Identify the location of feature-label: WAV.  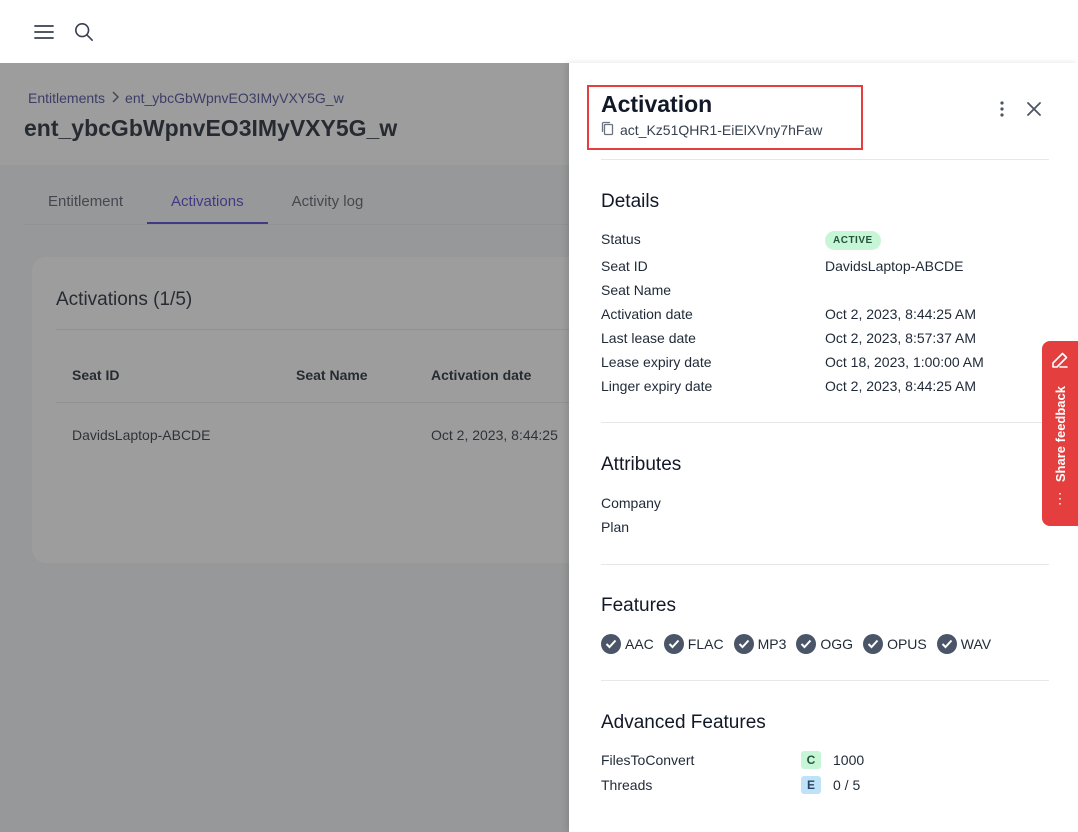
(976, 644).